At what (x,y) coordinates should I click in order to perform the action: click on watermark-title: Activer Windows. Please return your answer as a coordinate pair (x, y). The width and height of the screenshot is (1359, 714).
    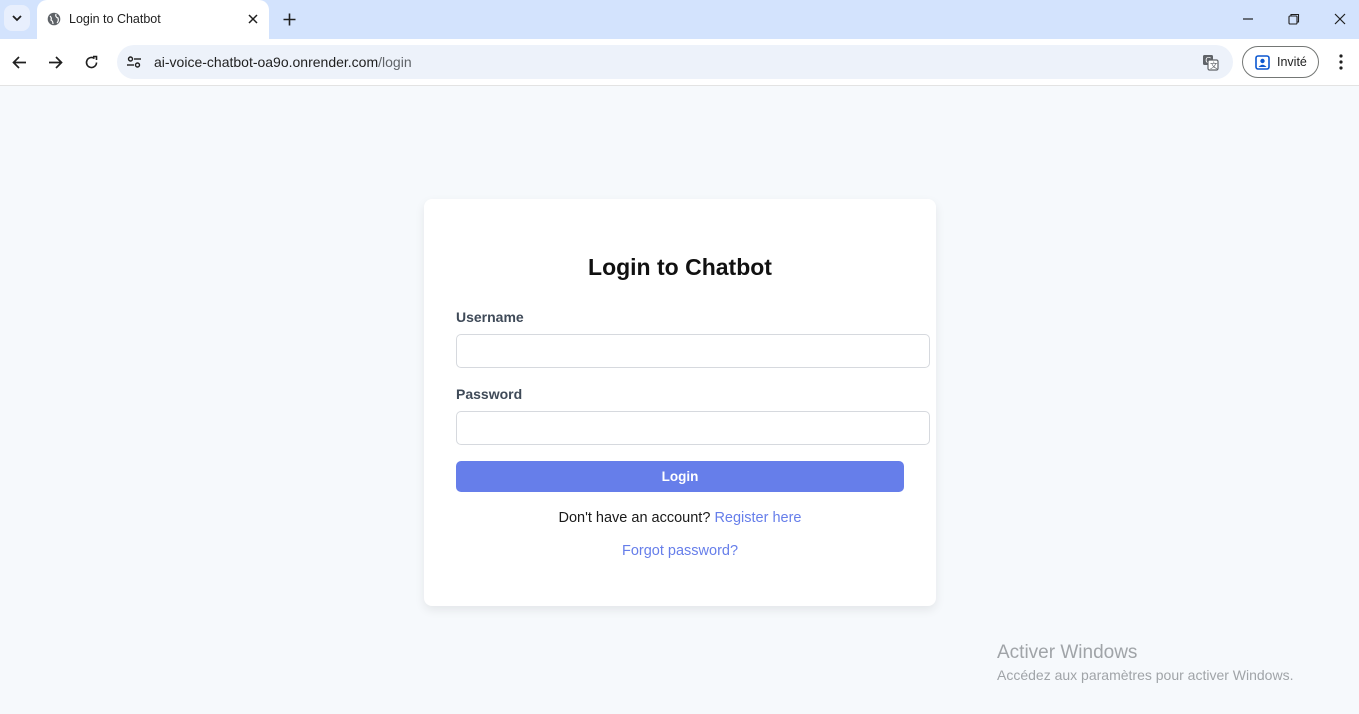
    Looking at the image, I should click on (1067, 652).